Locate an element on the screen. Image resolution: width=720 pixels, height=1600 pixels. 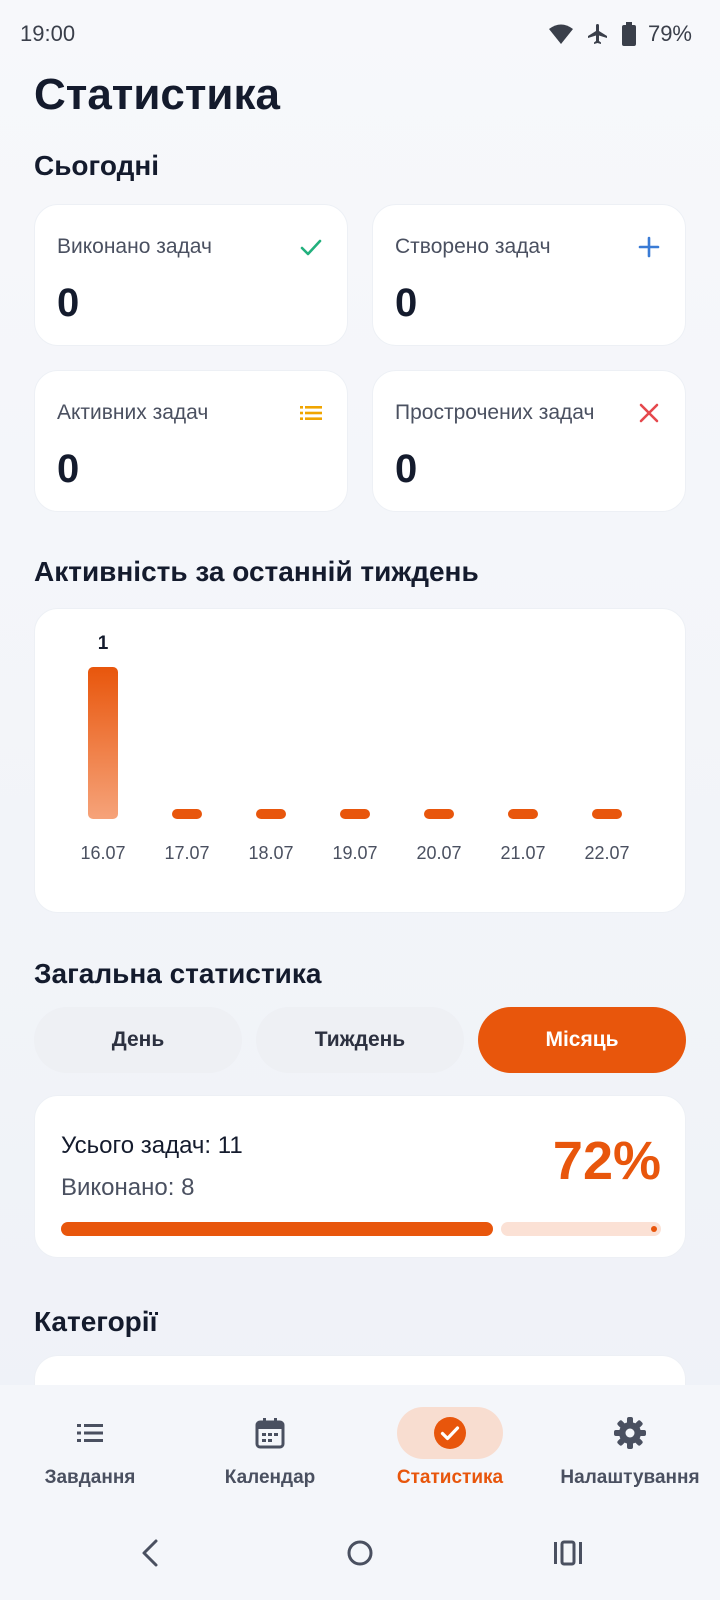
battery-level: 79% is located at coordinates (669, 33).